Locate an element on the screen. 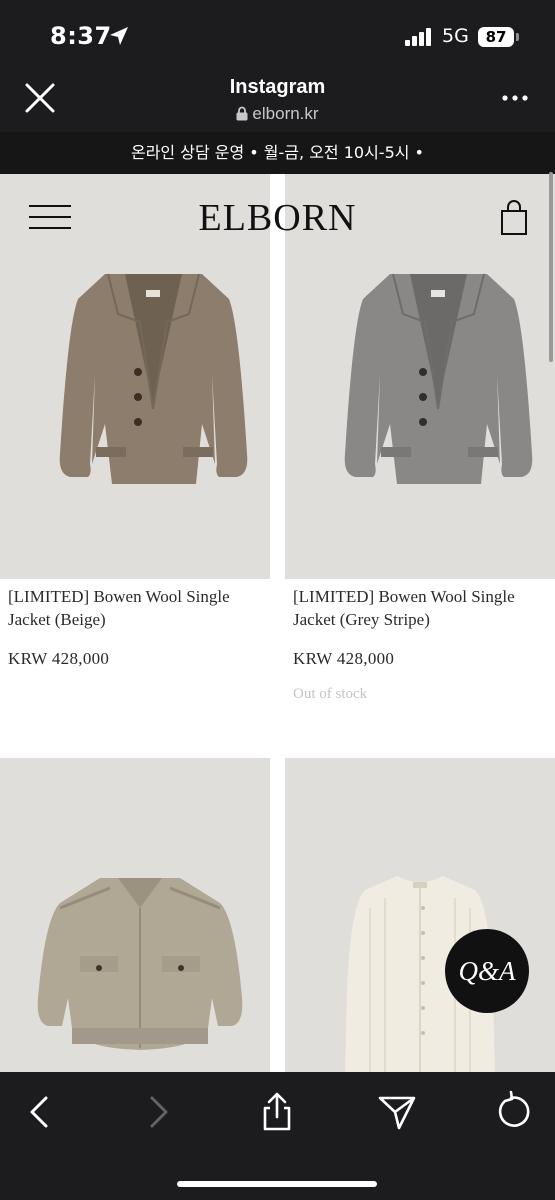  site-logo: ELBORN is located at coordinates (277, 218).